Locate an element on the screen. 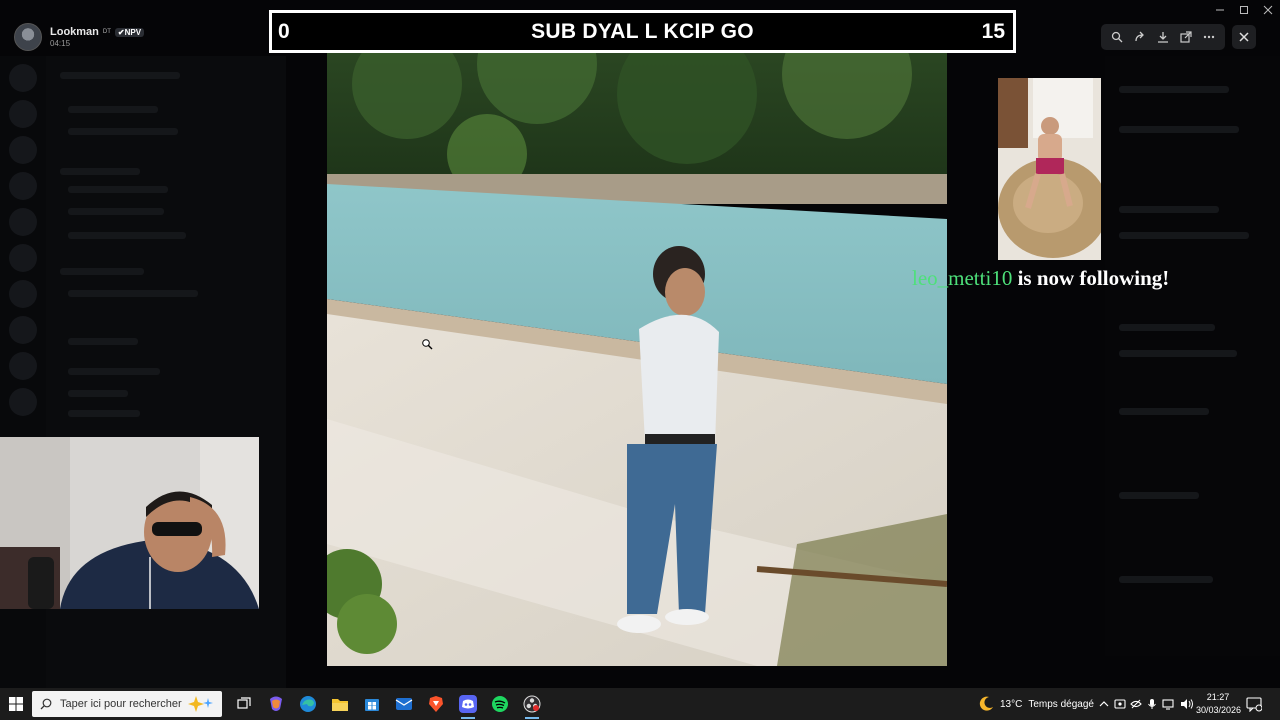  notification-button is located at coordinates (1254, 704).